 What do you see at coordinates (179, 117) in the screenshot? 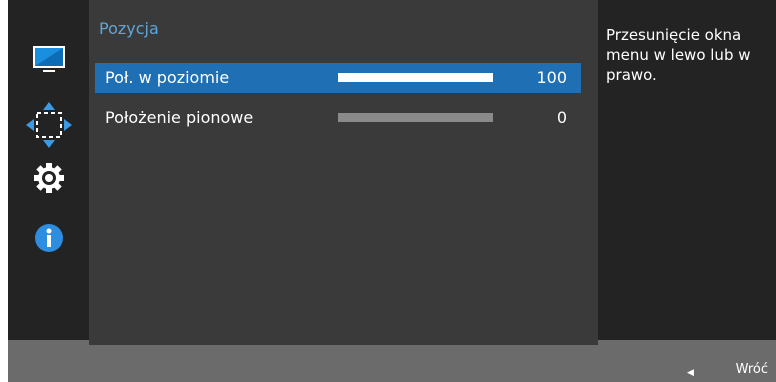
I see `row-label: Położenie pionowe` at bounding box center [179, 117].